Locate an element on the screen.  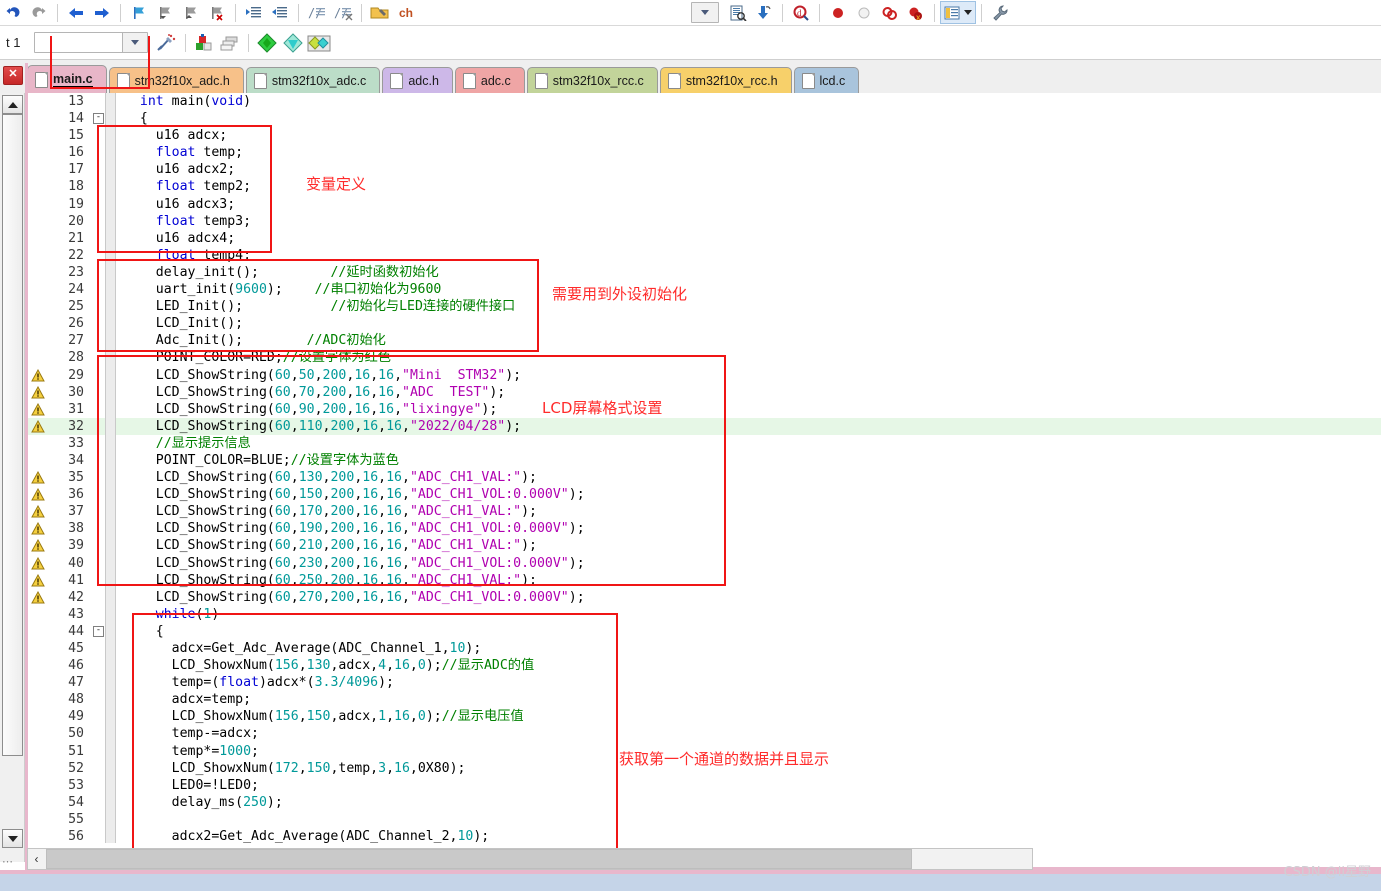
manage-components-icon is located at coordinates (319, 43).